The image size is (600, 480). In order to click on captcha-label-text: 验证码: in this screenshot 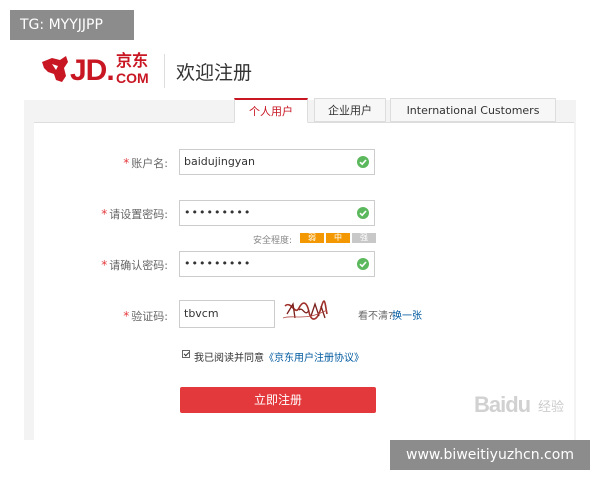, I will do `click(149, 316)`.